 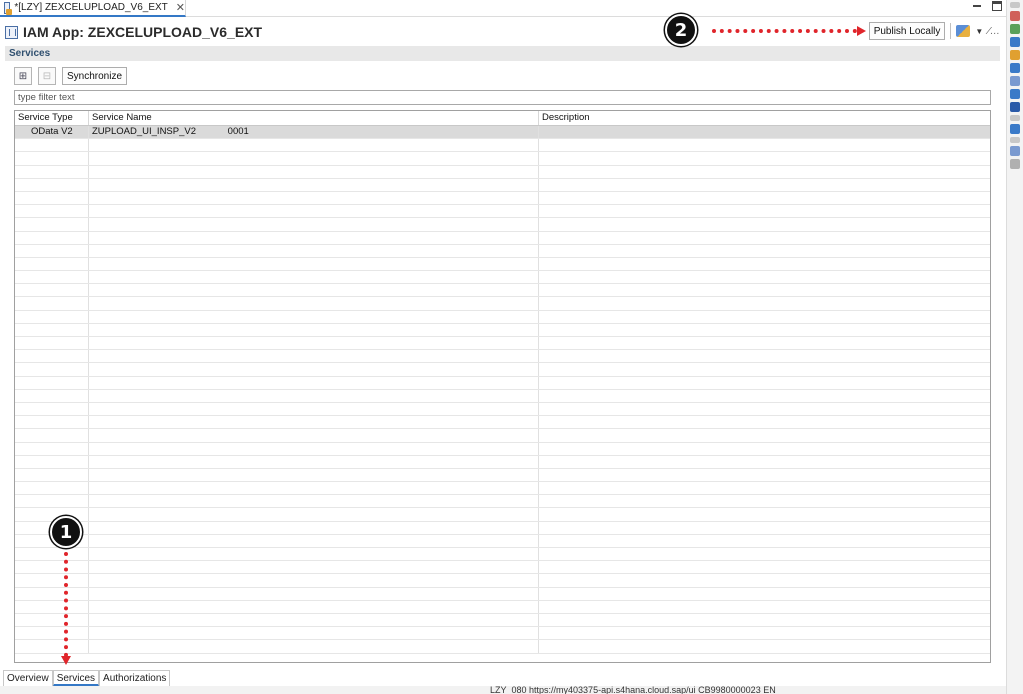 I want to click on publish-locally-button: Publish Locally, so click(x=907, y=31).